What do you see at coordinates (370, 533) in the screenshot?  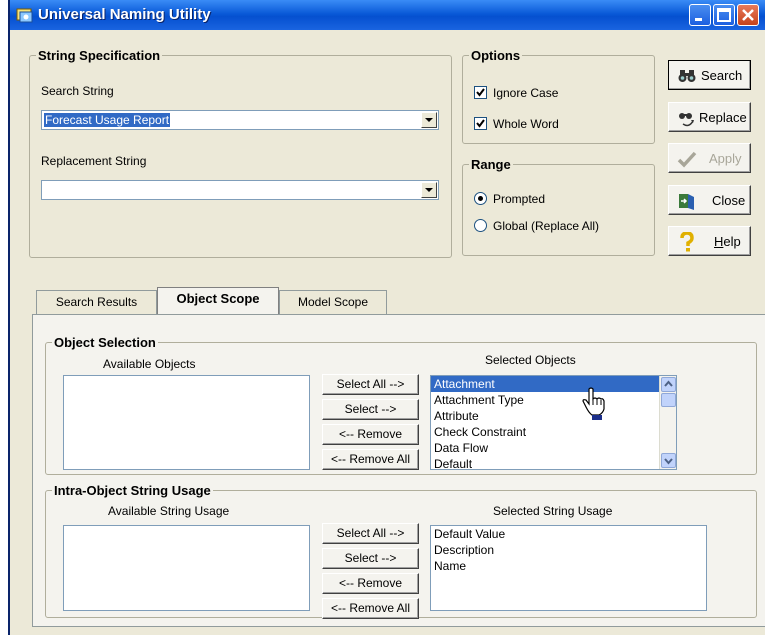 I see `usage-select-all-button: Select All -->` at bounding box center [370, 533].